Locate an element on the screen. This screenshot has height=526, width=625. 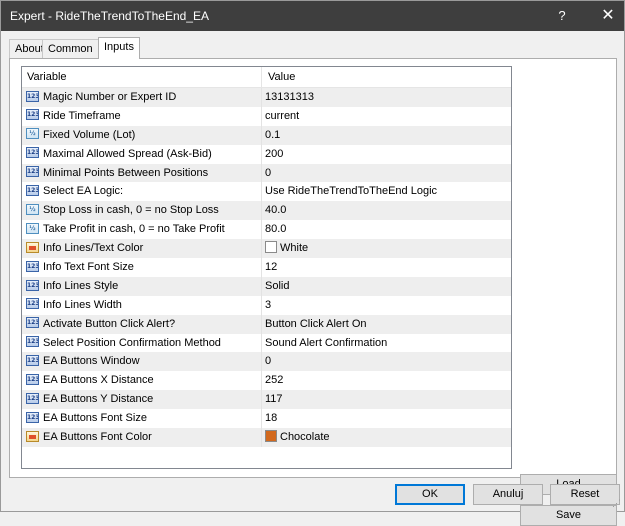
table-row: 123 EA Buttons Y Distance 117 is located at coordinates (266, 400).